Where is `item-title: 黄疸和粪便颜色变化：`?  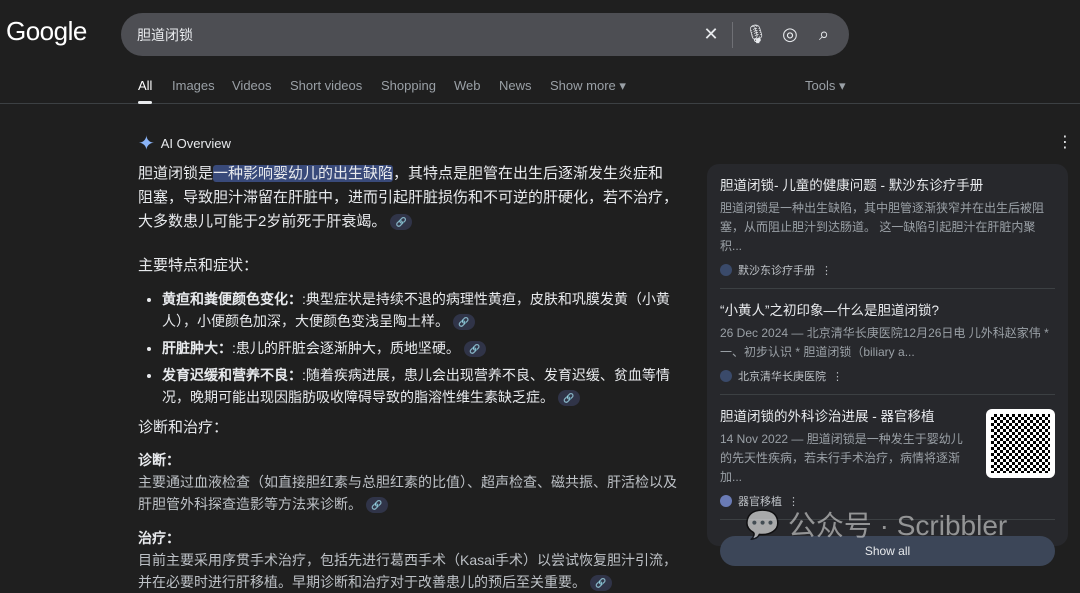 item-title: 黄疸和粪便颜色变化： is located at coordinates (232, 299).